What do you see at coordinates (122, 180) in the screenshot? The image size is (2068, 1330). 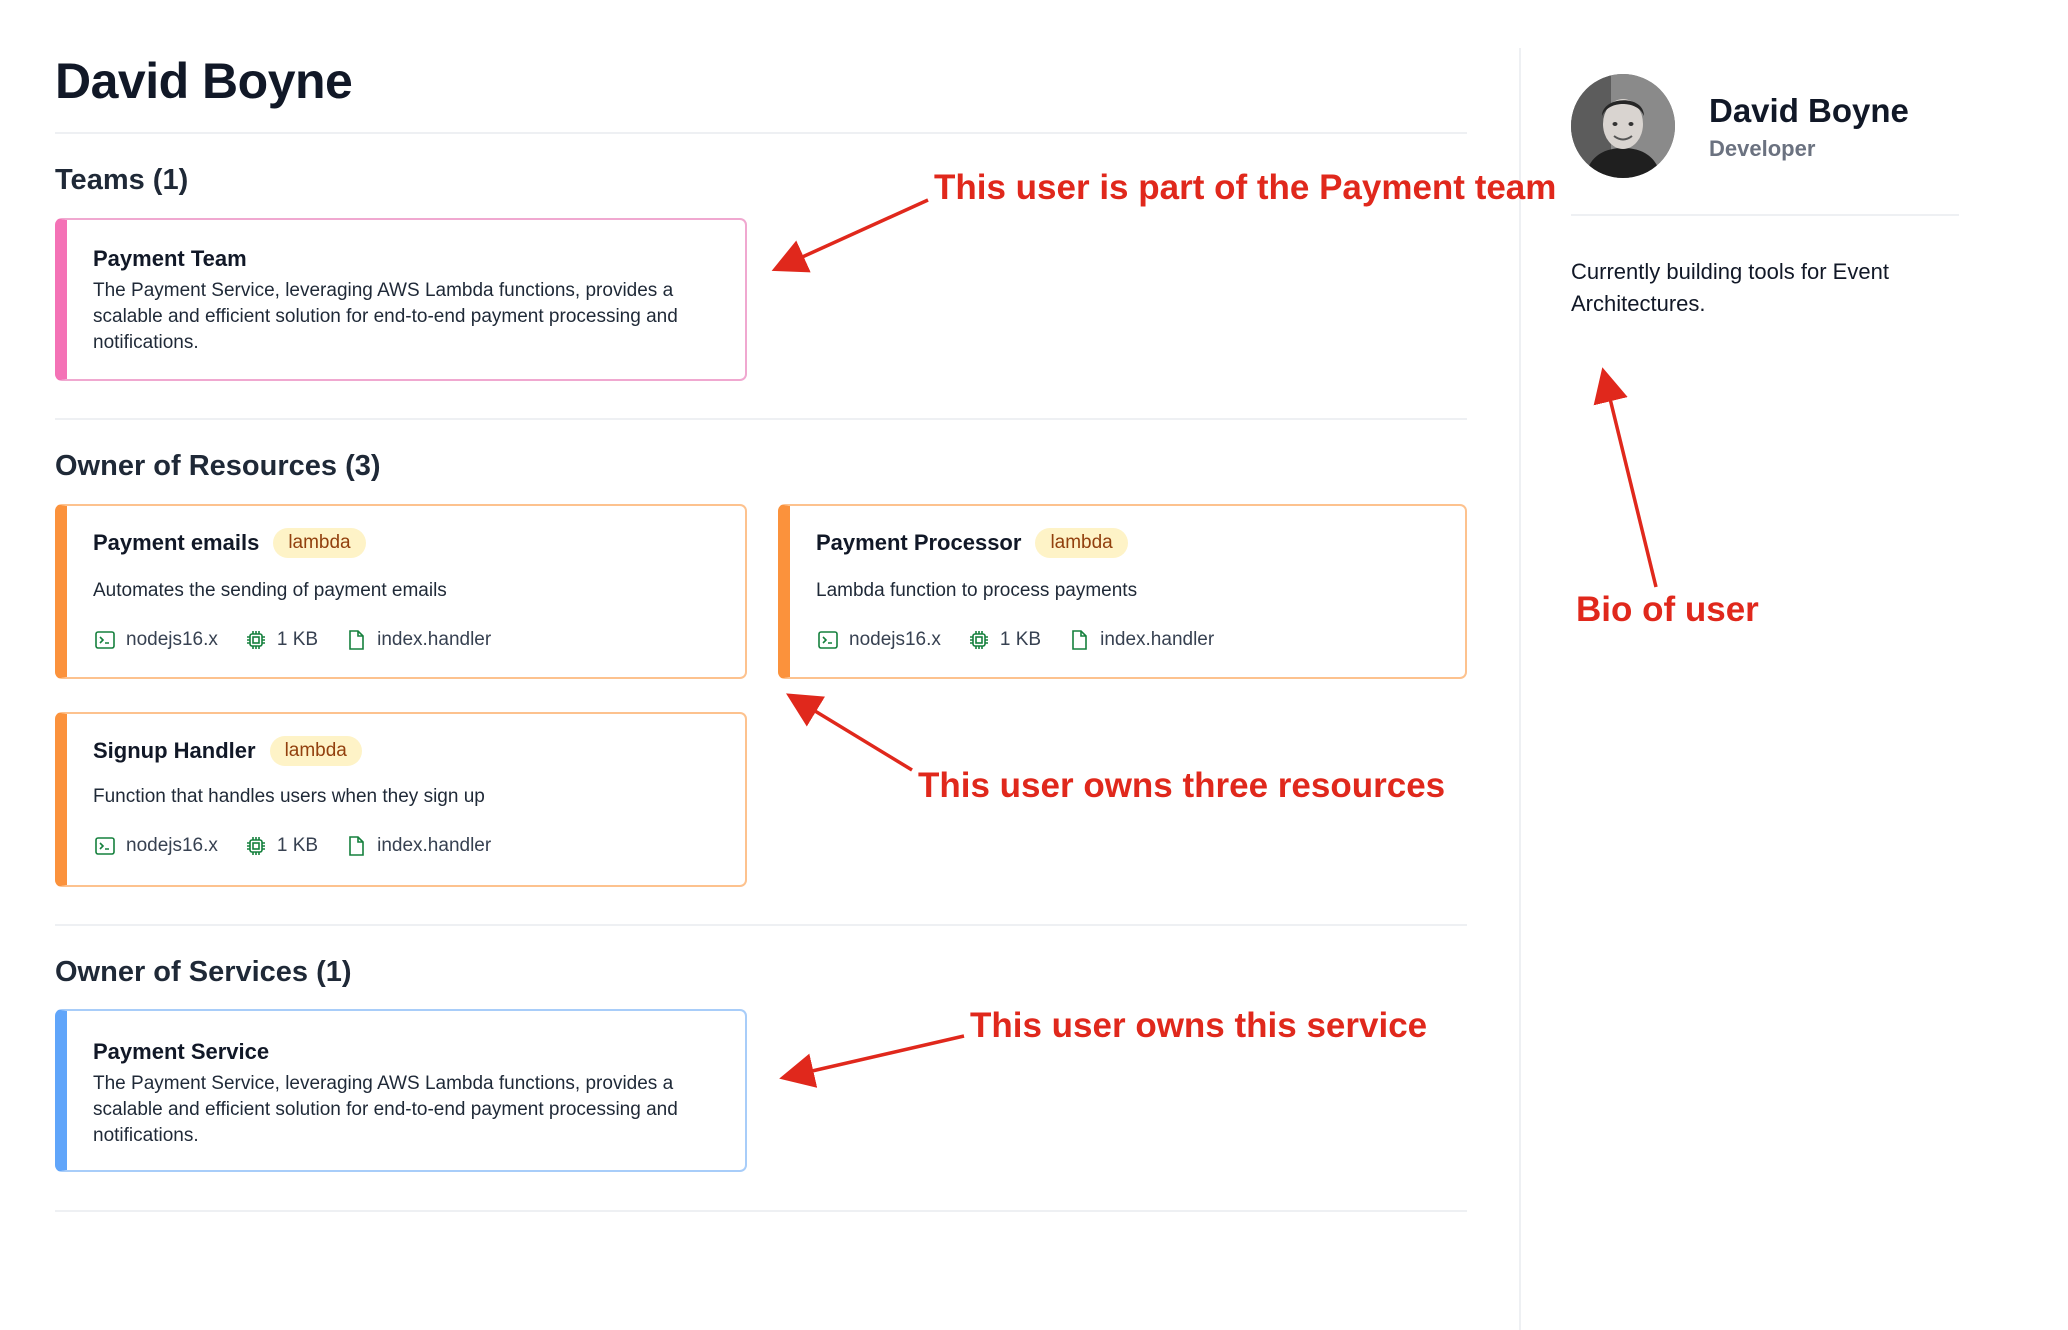 I see `teams-heading: Teams (1)` at bounding box center [122, 180].